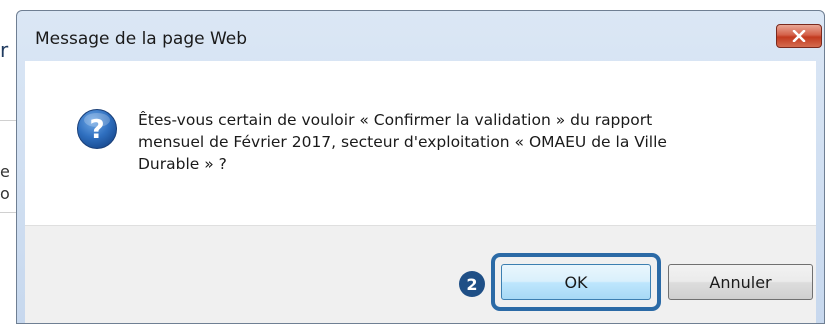  Describe the element at coordinates (576, 282) in the screenshot. I see `ok-button: OK` at that location.